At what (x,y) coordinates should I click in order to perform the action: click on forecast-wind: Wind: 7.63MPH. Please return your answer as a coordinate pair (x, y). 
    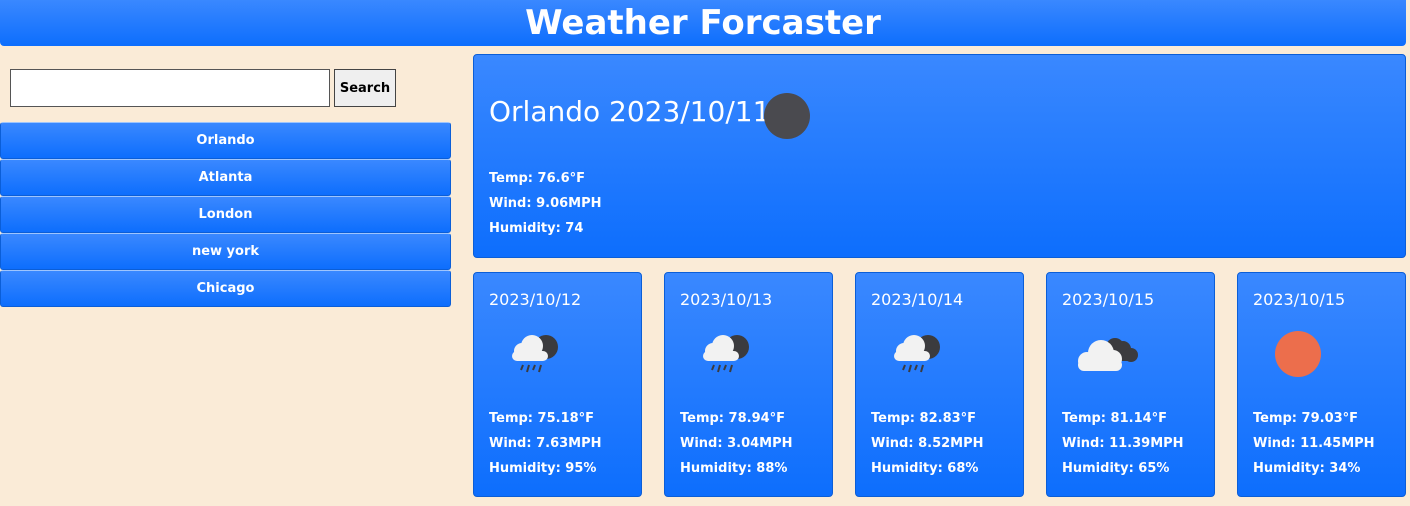
    Looking at the image, I should click on (545, 443).